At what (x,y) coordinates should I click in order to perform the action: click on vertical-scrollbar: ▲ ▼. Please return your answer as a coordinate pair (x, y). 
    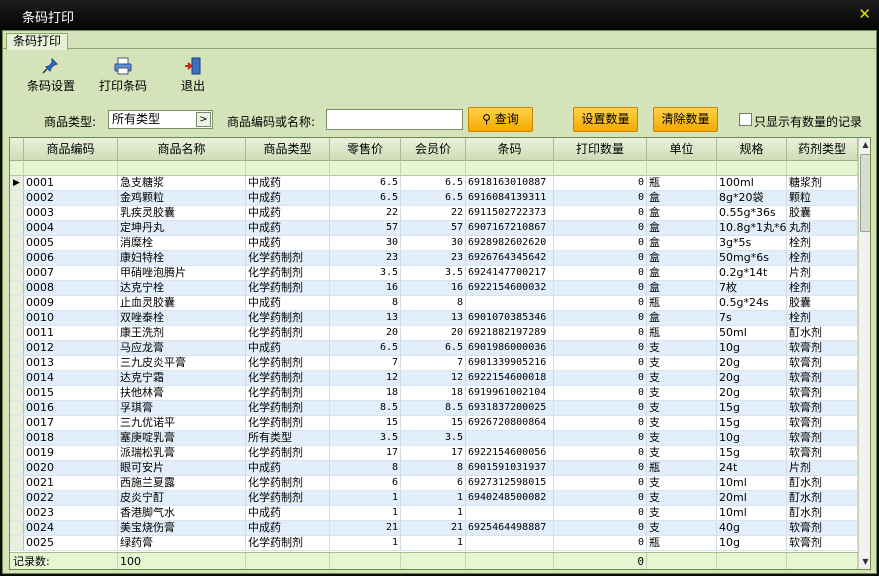
    Looking at the image, I should click on (864, 353).